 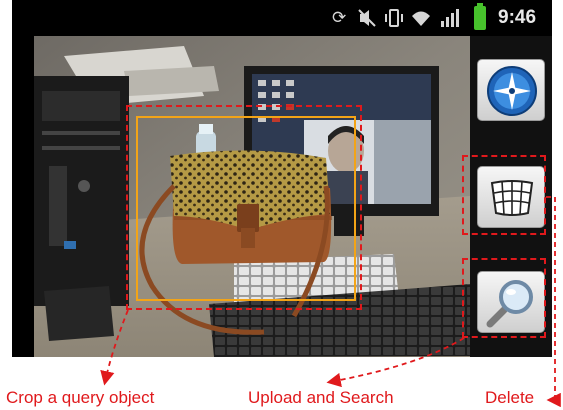 What do you see at coordinates (480, 16) in the screenshot?
I see `battery-icon` at bounding box center [480, 16].